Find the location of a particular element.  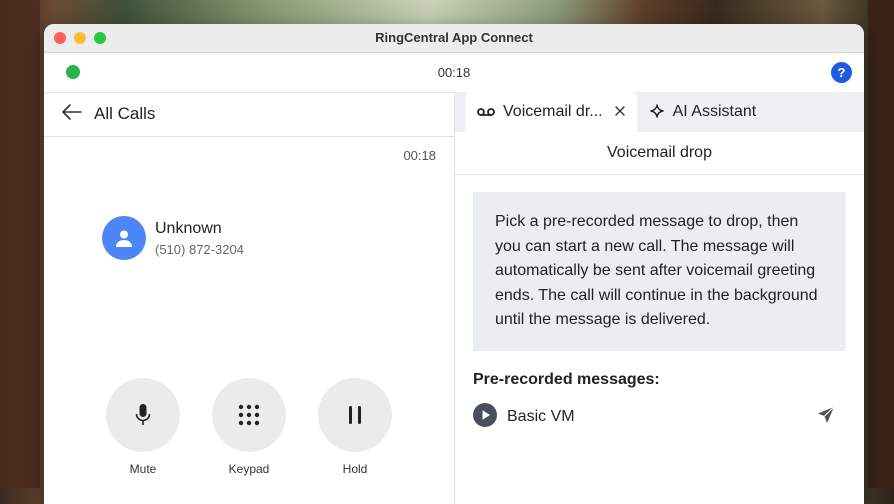

call-panel-header: All Calls is located at coordinates (249, 114).